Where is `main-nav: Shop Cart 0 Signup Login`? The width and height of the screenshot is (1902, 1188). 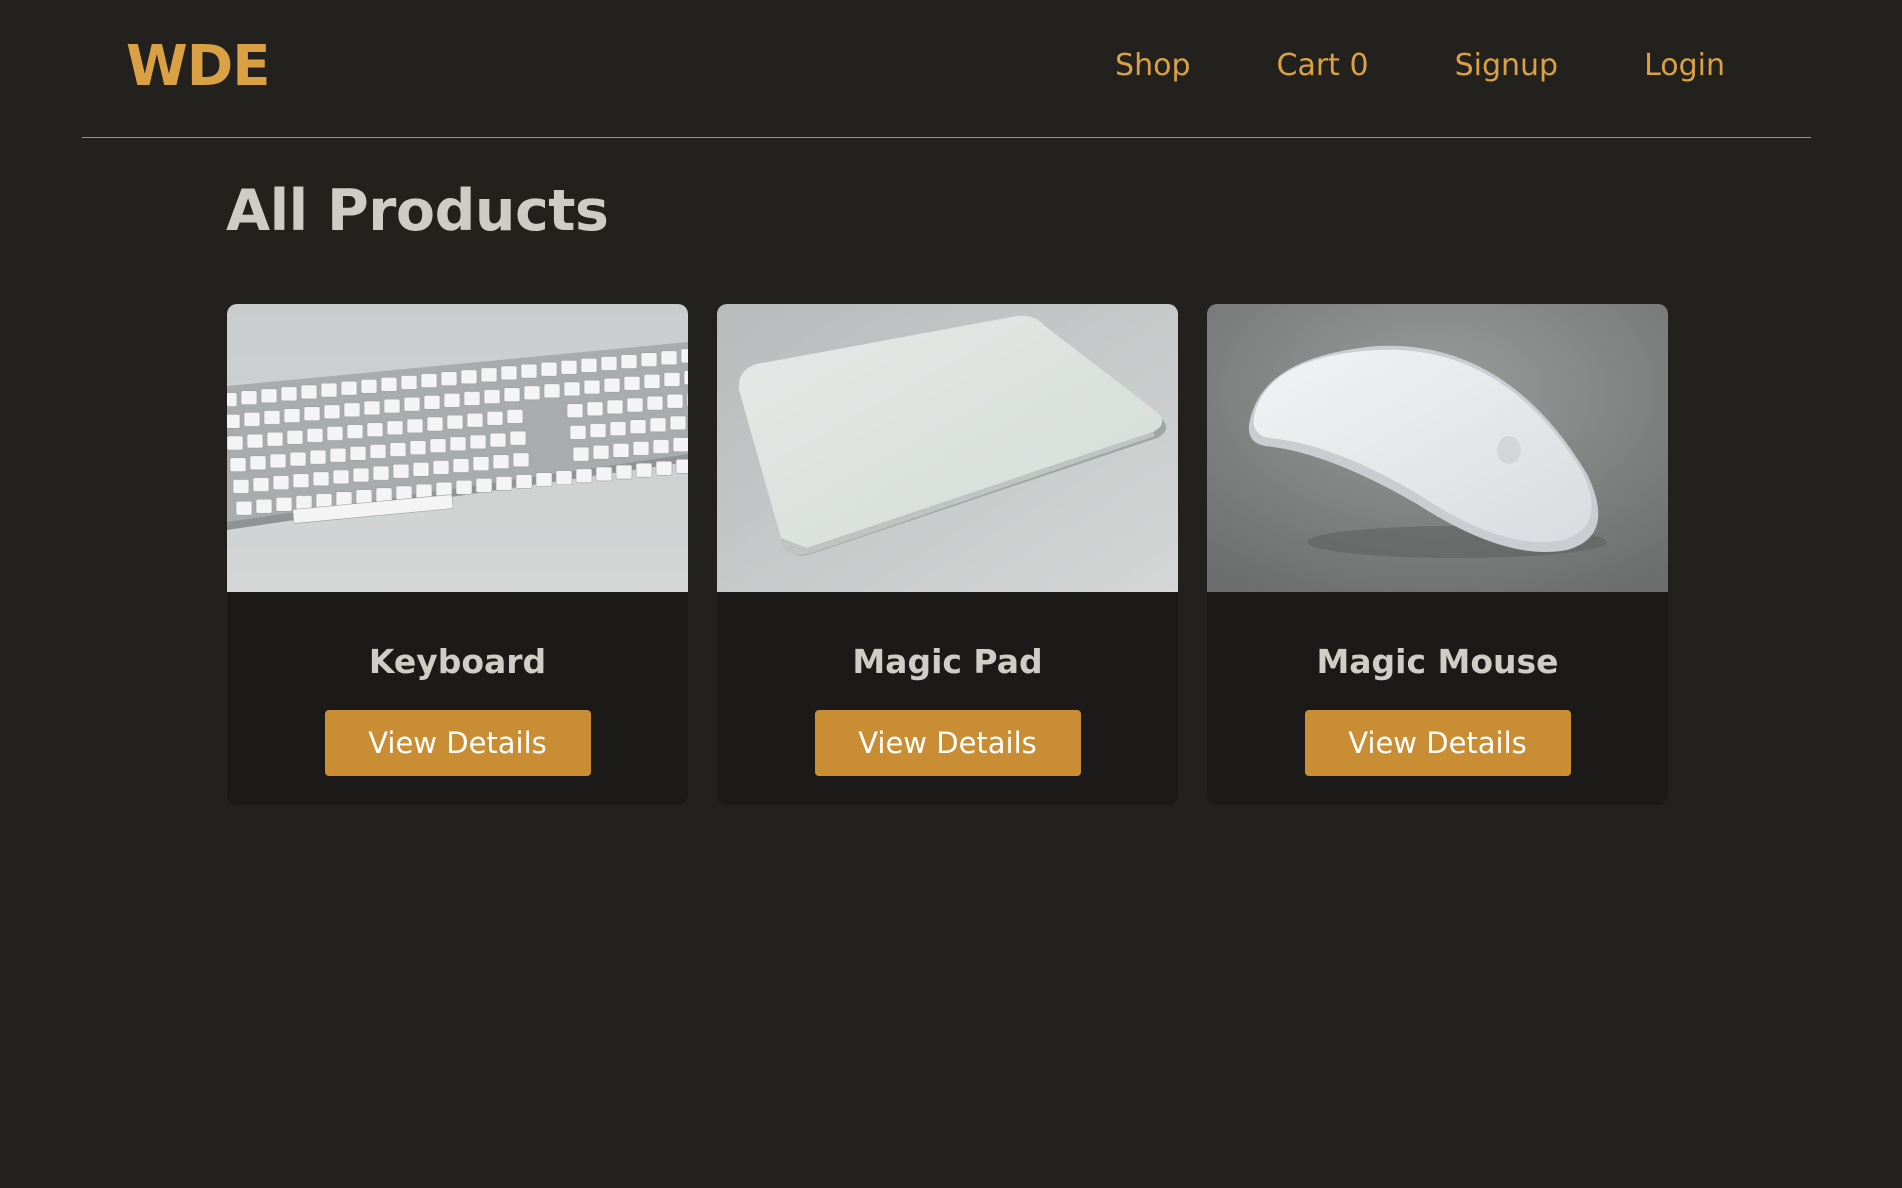
main-nav: Shop Cart 0 Signup Login is located at coordinates (1420, 65).